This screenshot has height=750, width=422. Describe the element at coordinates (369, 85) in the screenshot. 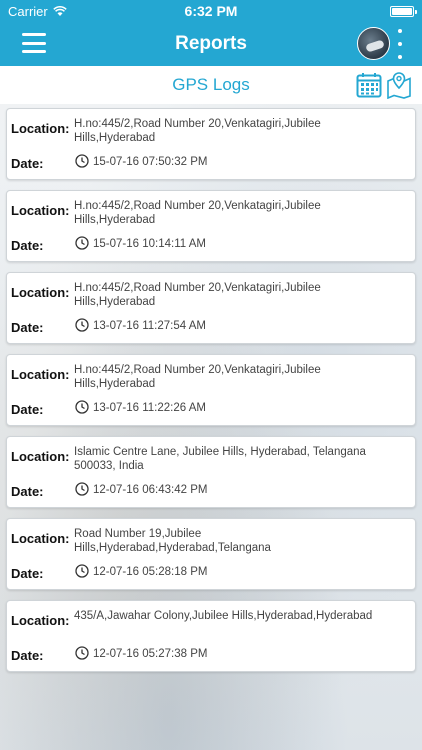

I see `calendar-icon` at that location.